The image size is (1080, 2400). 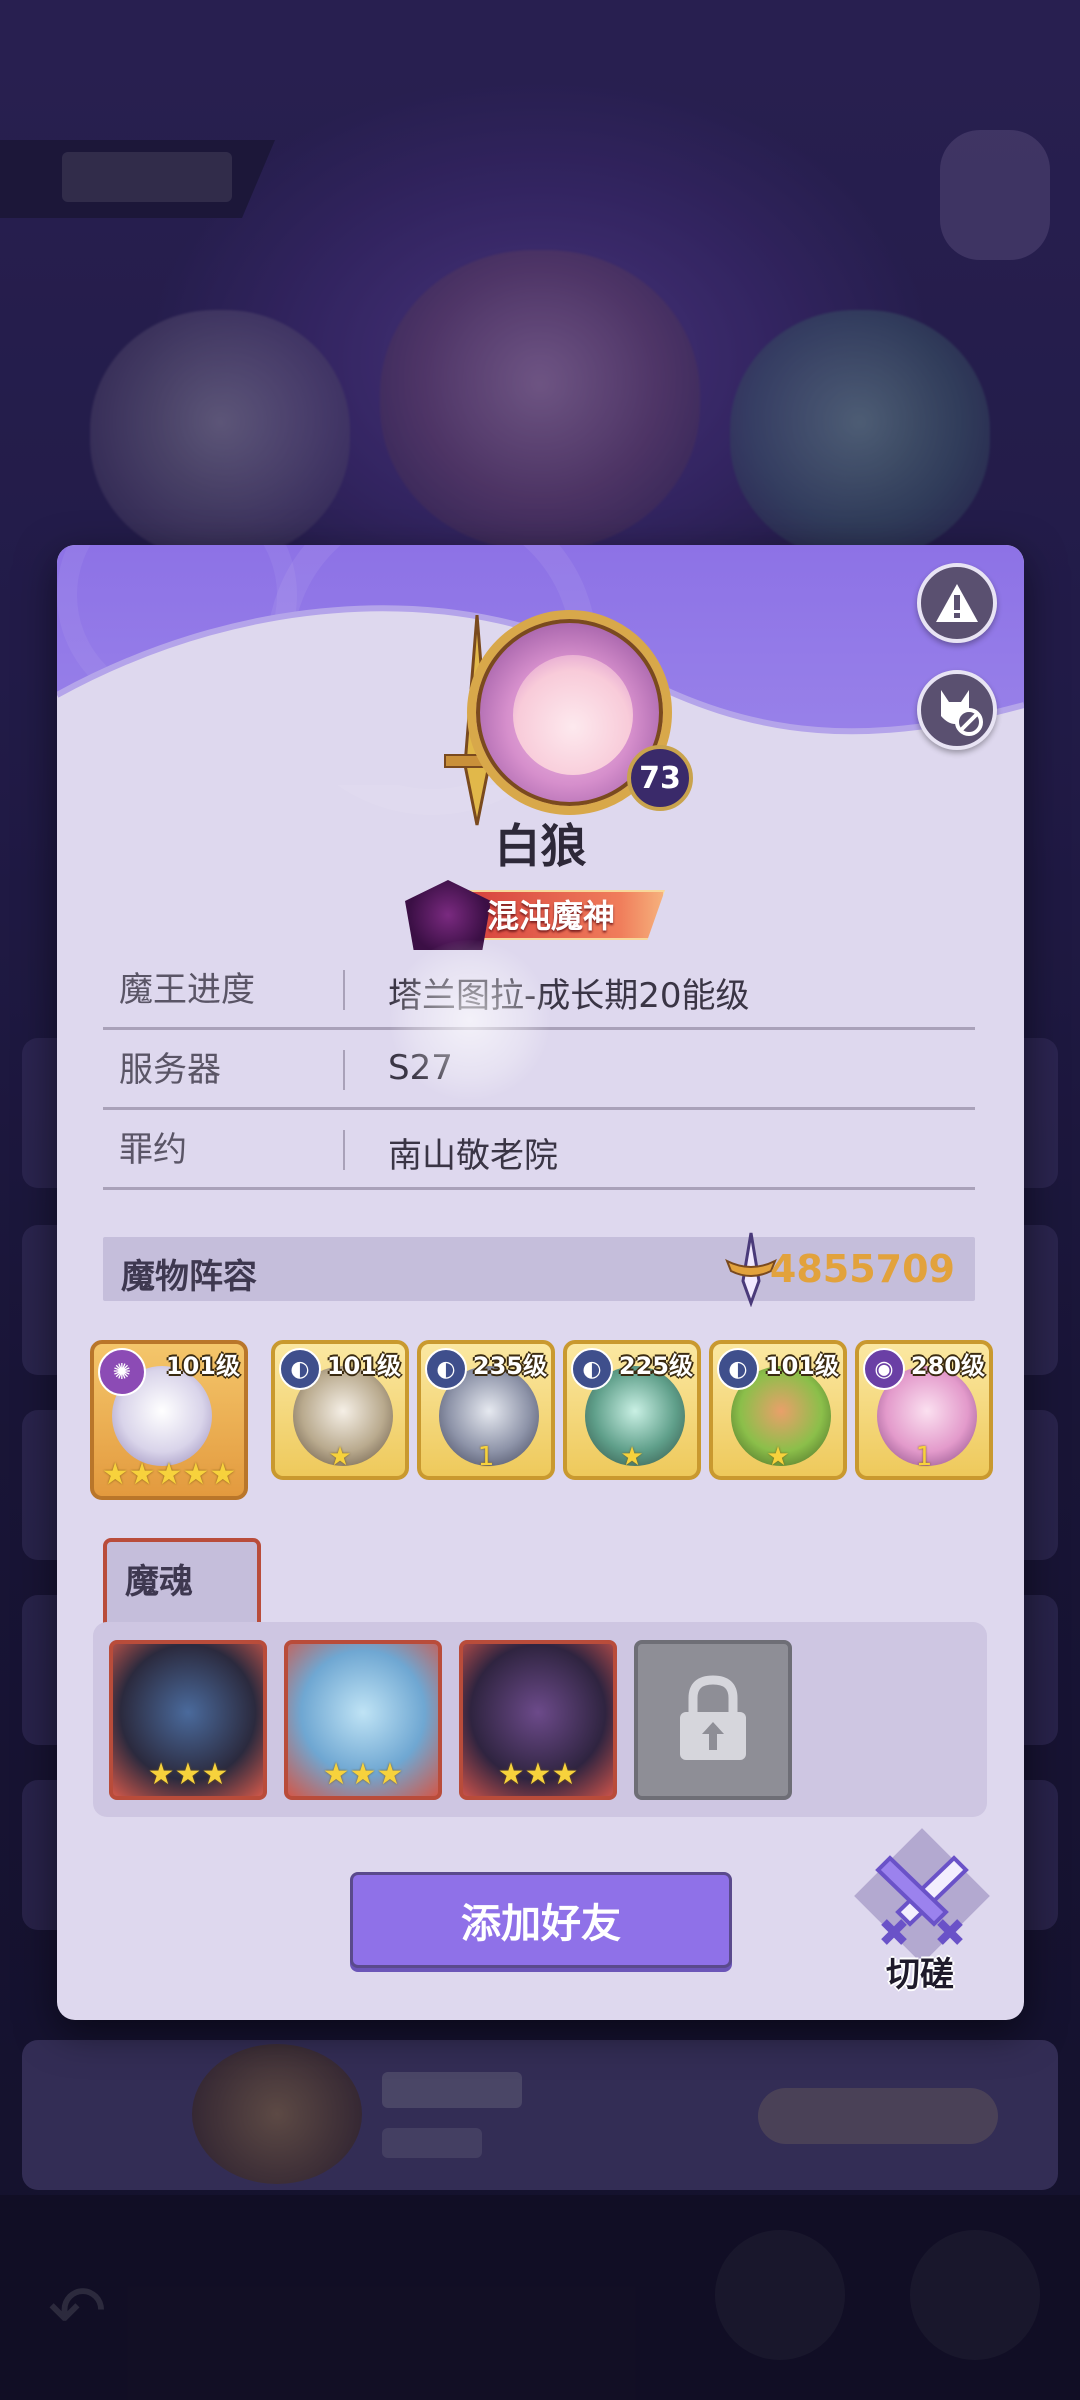 I want to click on info-row-guild: 罪约 南山敬老院, so click(x=539, y=1150).